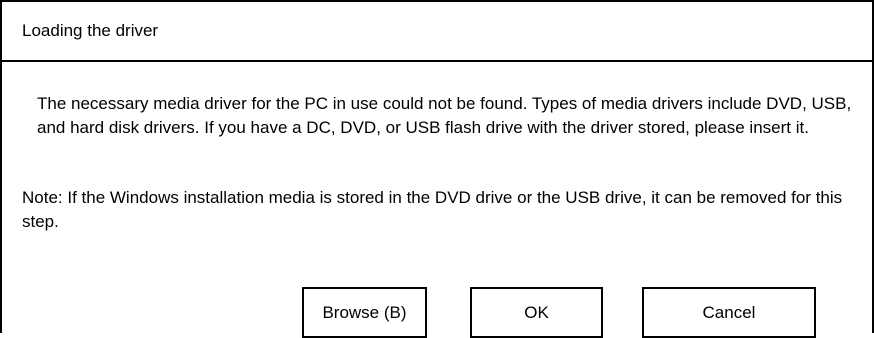 This screenshot has height=338, width=874. I want to click on cancel-button: Cancel, so click(729, 312).